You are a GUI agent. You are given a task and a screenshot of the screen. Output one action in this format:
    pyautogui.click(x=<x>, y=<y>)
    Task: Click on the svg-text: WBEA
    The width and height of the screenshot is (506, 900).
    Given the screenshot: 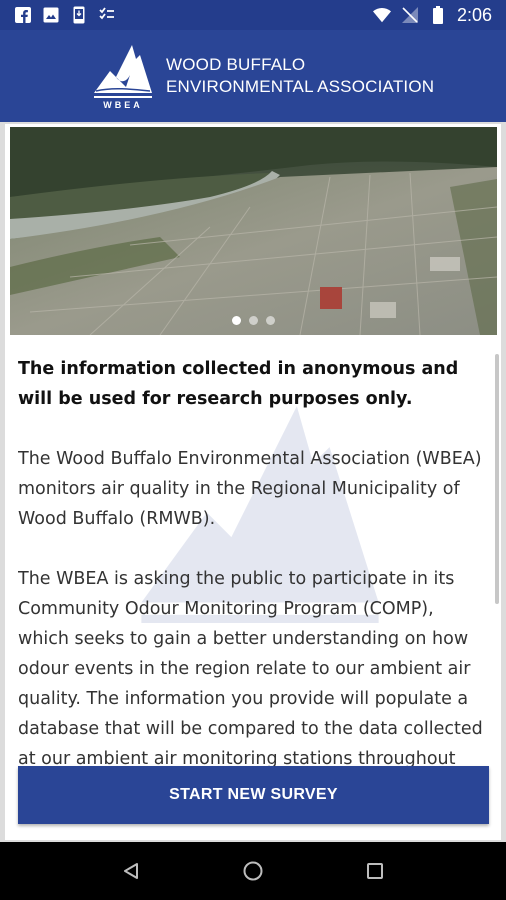 What is the action you would take?
    pyautogui.click(x=123, y=104)
    